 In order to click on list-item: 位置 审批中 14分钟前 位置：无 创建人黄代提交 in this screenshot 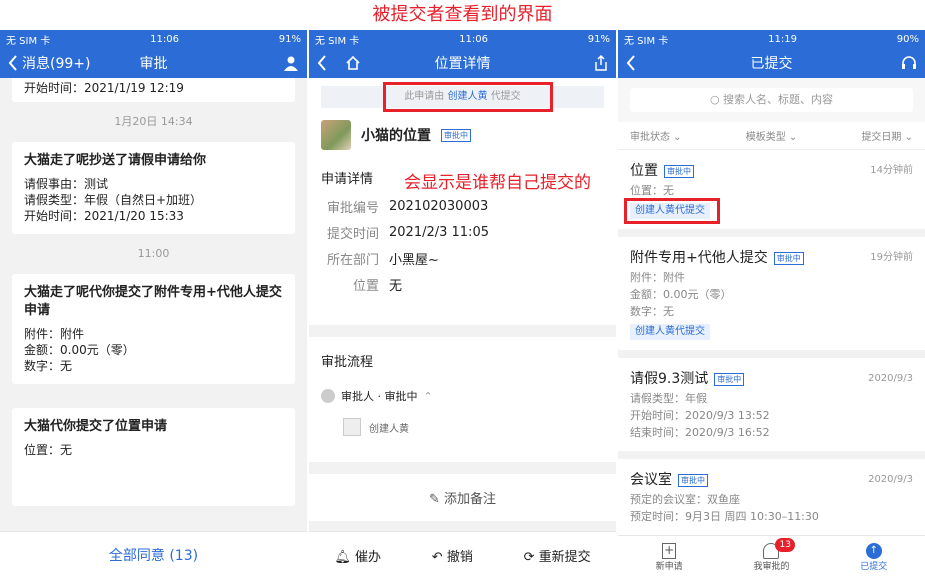, I will do `click(771, 193)`.